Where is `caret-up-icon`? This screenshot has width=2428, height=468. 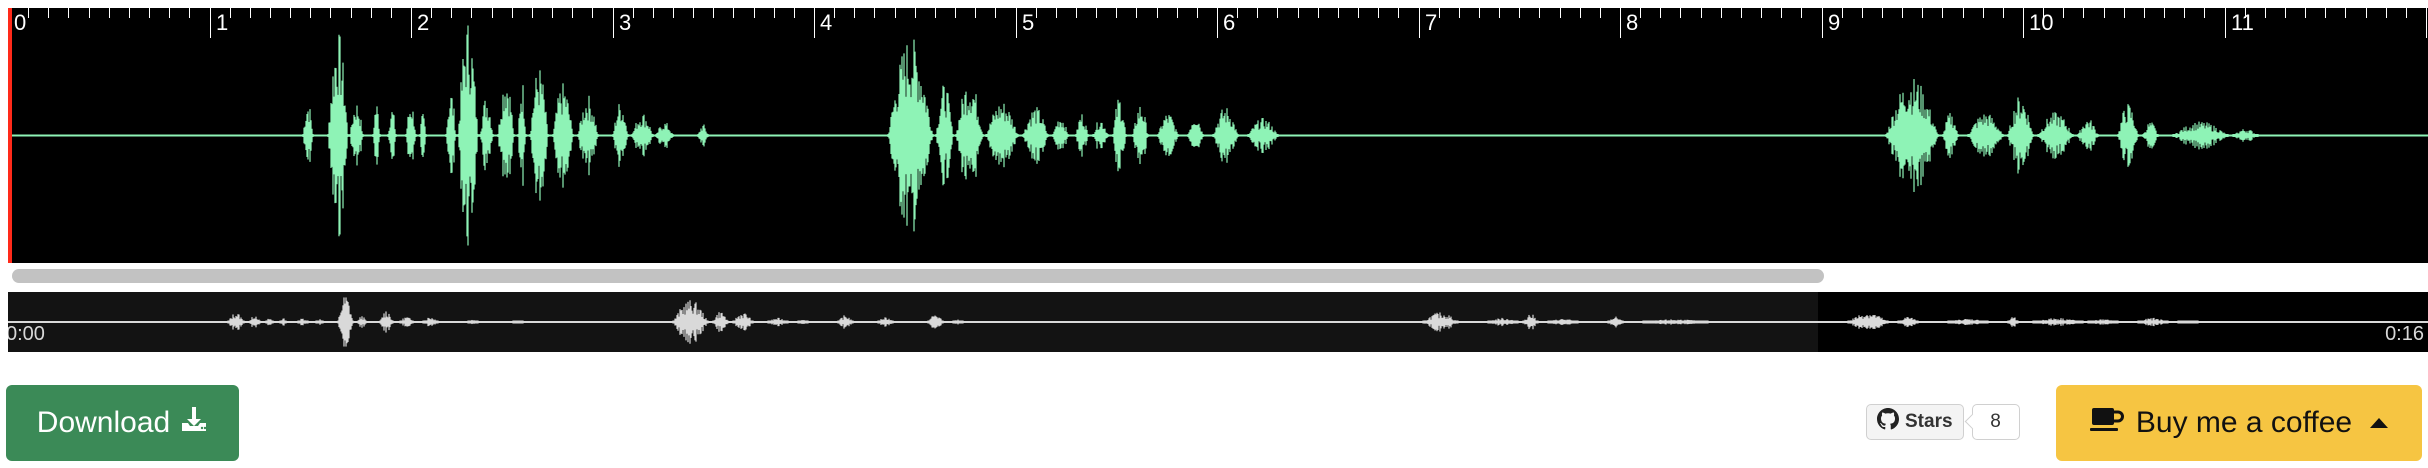 caret-up-icon is located at coordinates (2379, 423).